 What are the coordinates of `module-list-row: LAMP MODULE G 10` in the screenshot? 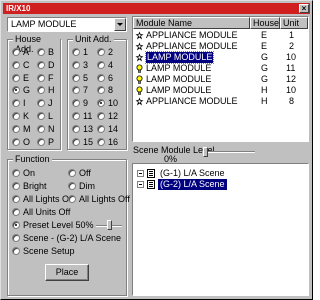 It's located at (220, 57).